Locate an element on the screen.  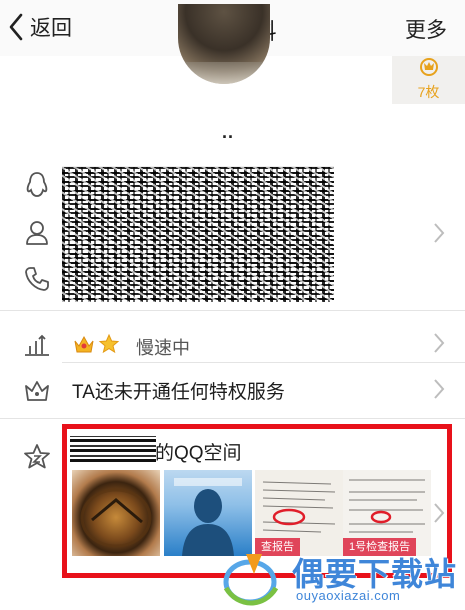
watermark-url: ouyaoxiazai.com is located at coordinates (348, 595).